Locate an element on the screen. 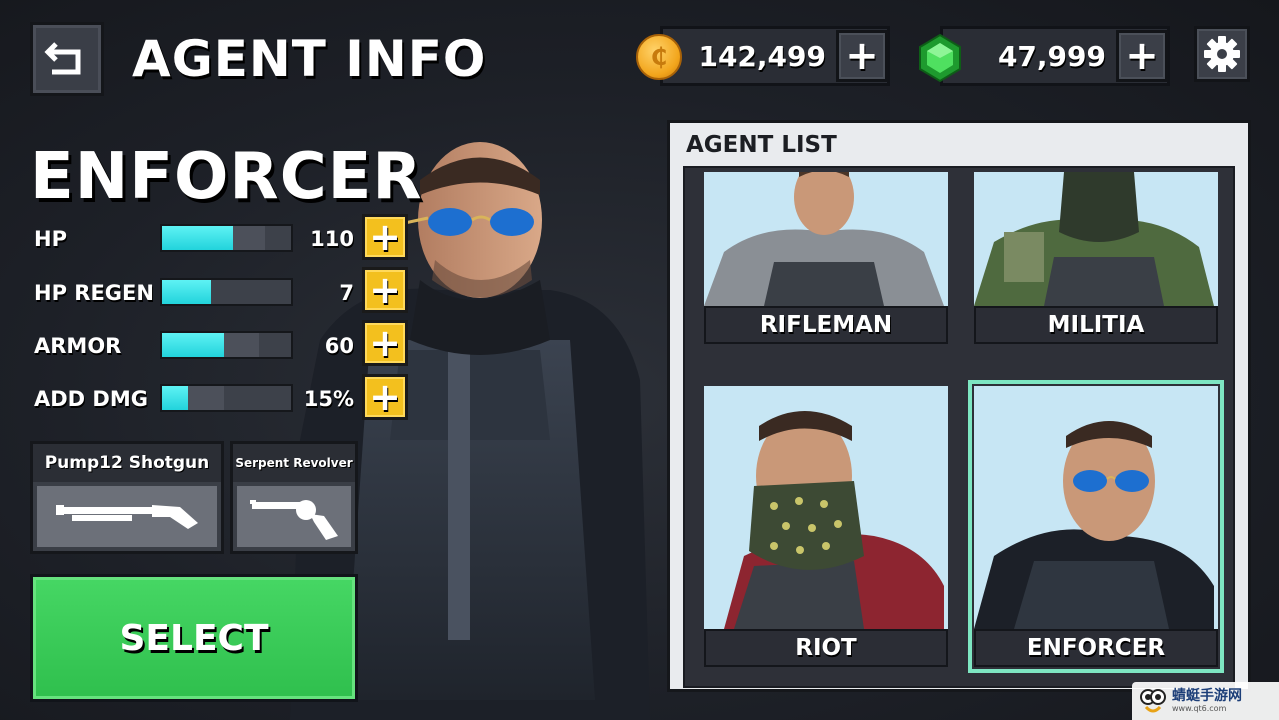  dragonfly-logo-icon is located at coordinates (1153, 701).